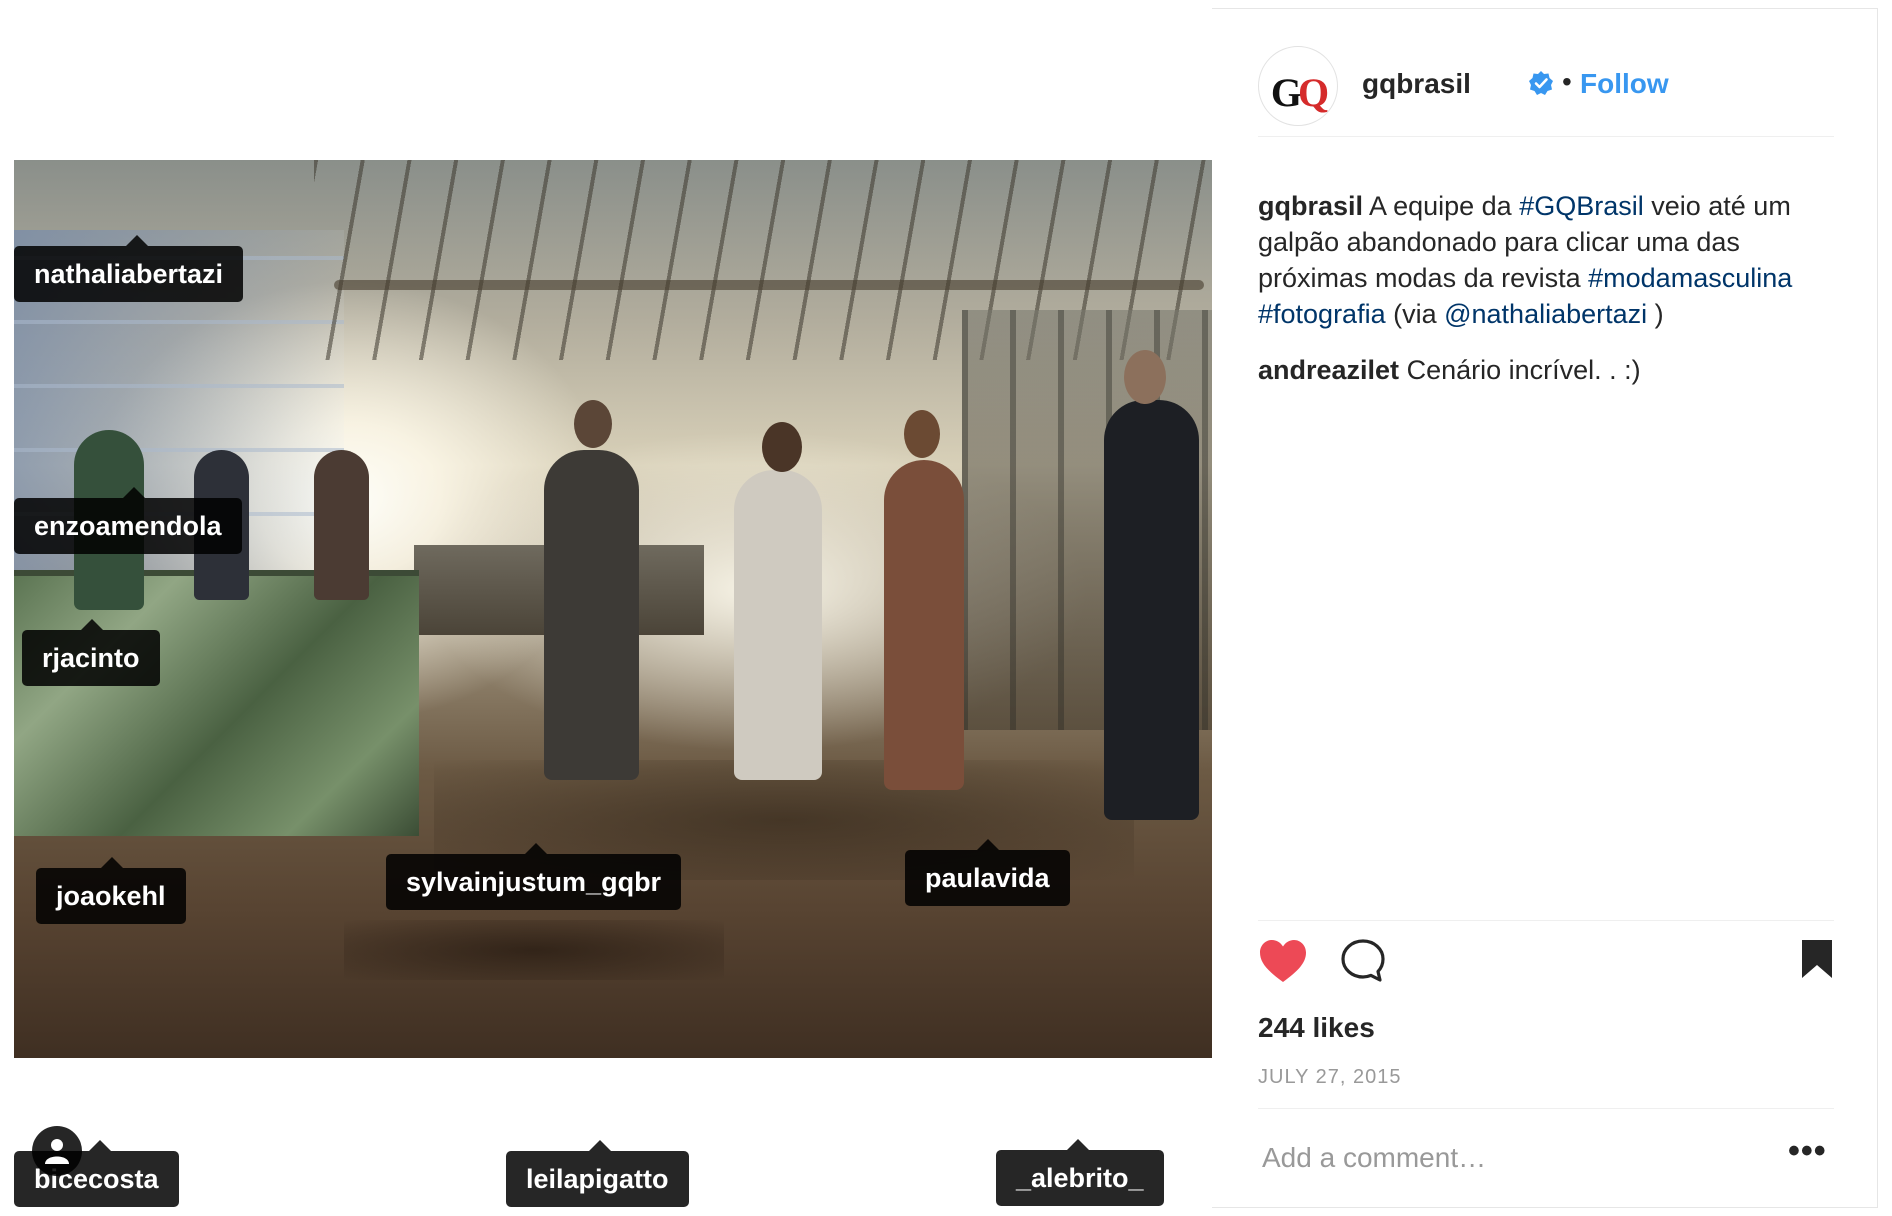  I want to click on user-tag: rjacinto, so click(91, 658).